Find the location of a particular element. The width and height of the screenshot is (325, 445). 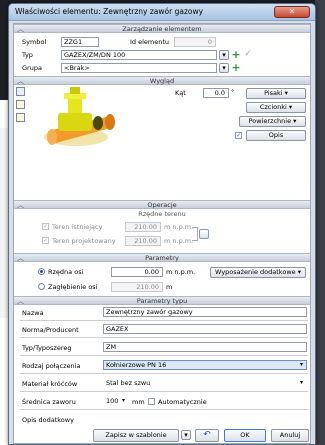

zaglebienie-radio is located at coordinates (41, 286).